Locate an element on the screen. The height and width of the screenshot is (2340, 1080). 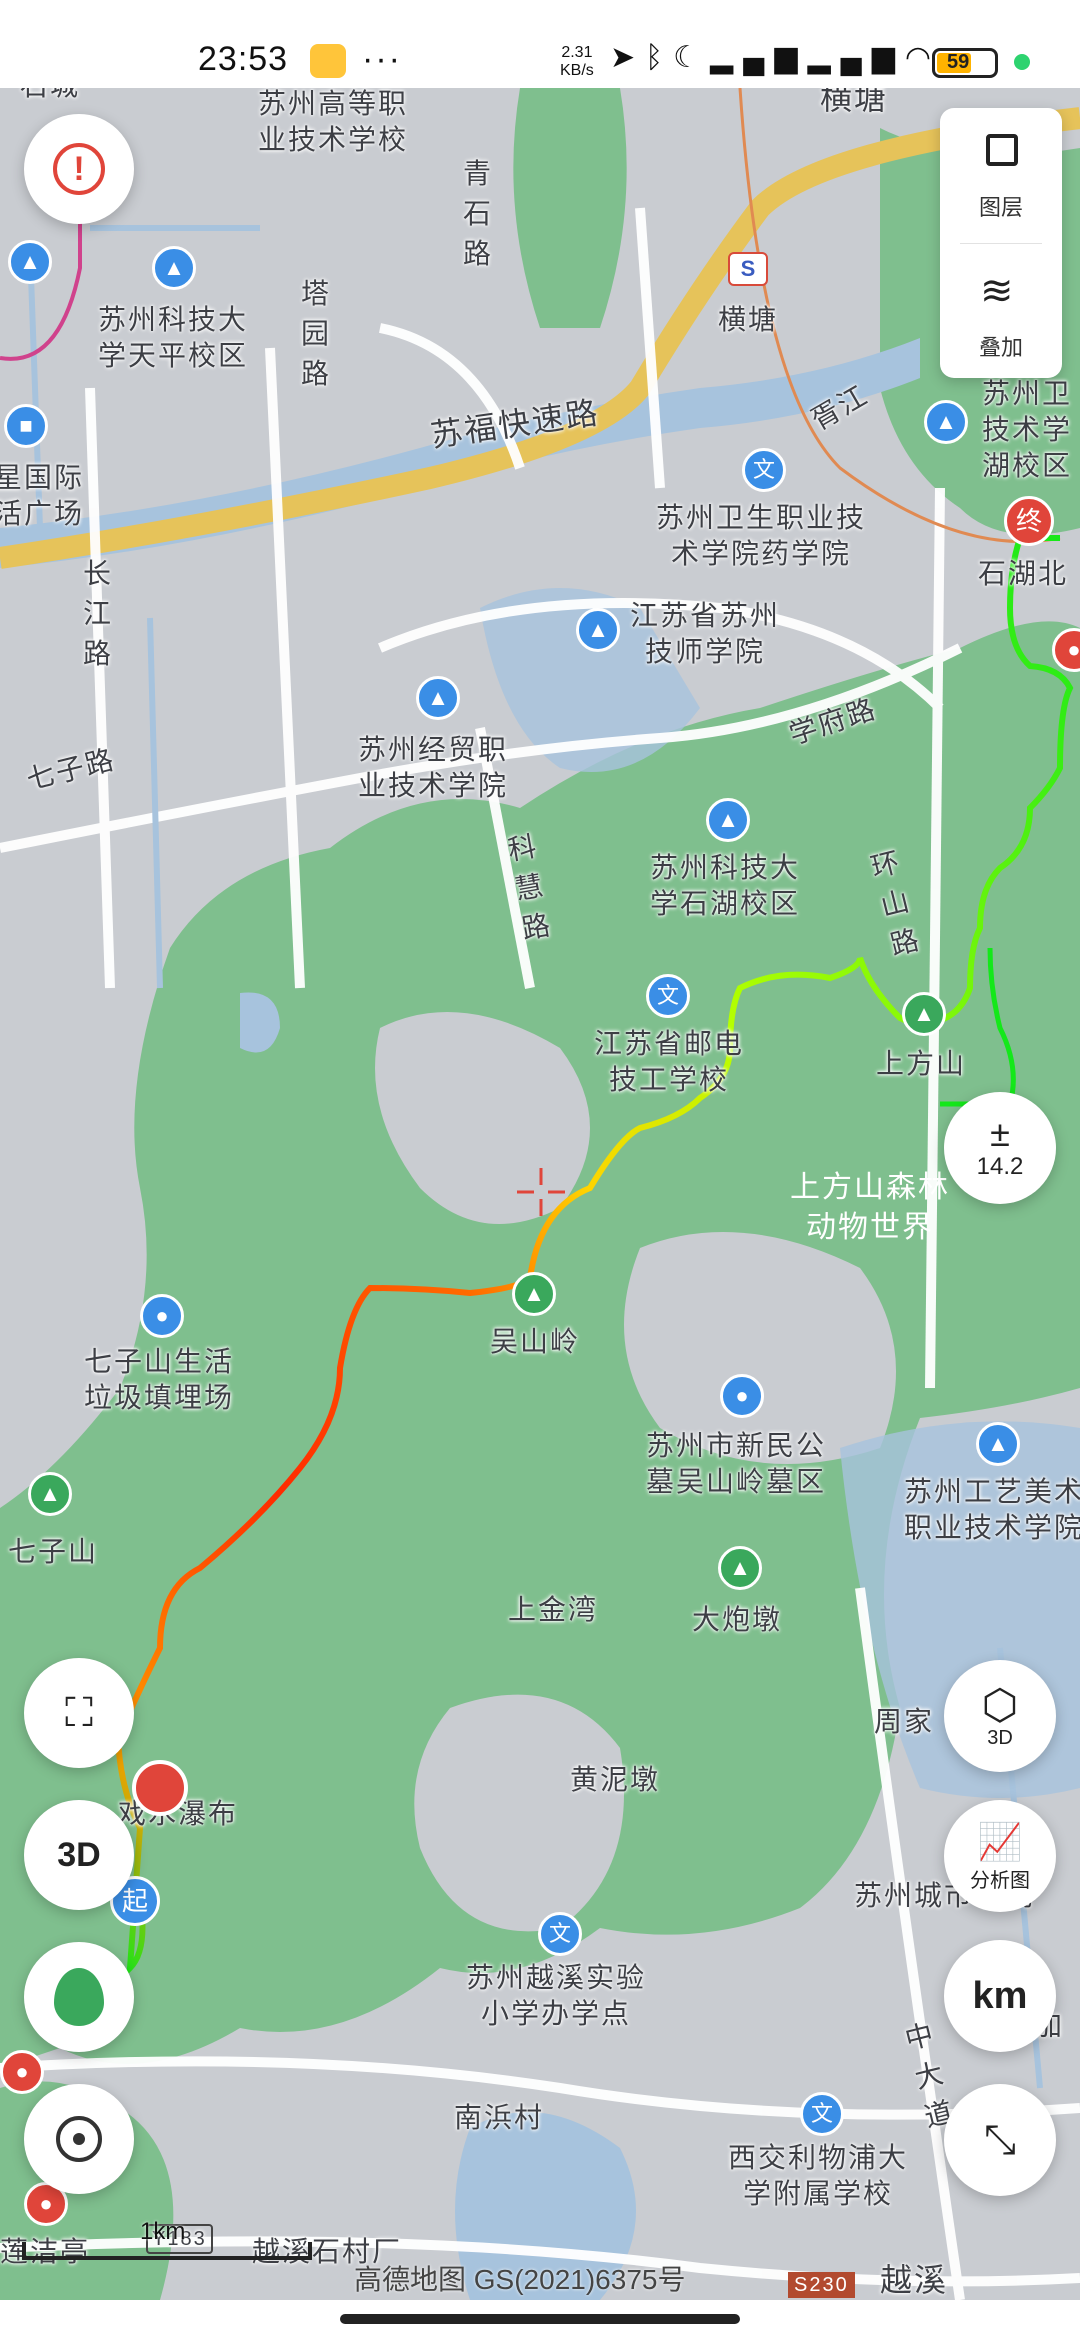
end-marker: 终 is located at coordinates (1029, 521).